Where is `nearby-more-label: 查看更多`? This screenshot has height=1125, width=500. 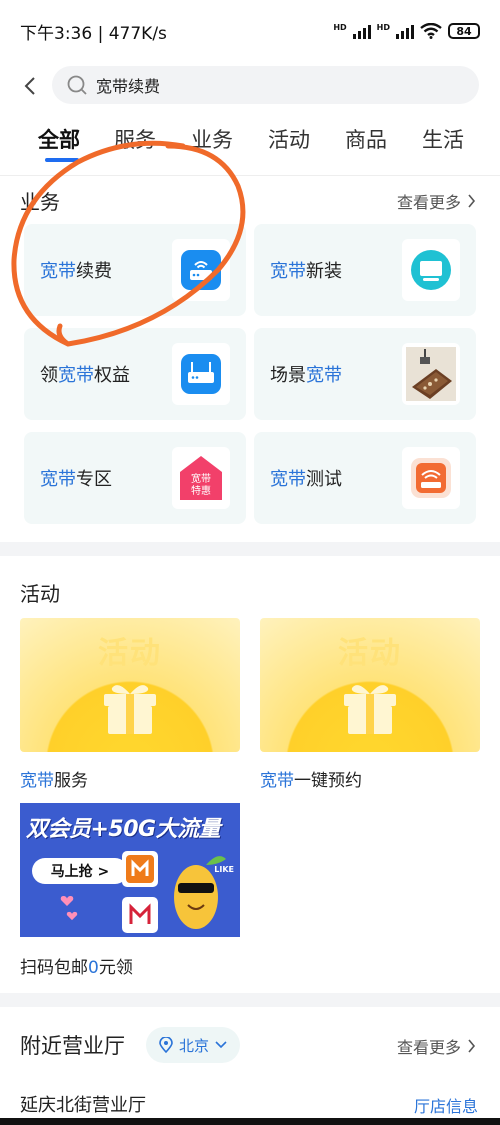
nearby-more-label: 查看更多 is located at coordinates (428, 1047).